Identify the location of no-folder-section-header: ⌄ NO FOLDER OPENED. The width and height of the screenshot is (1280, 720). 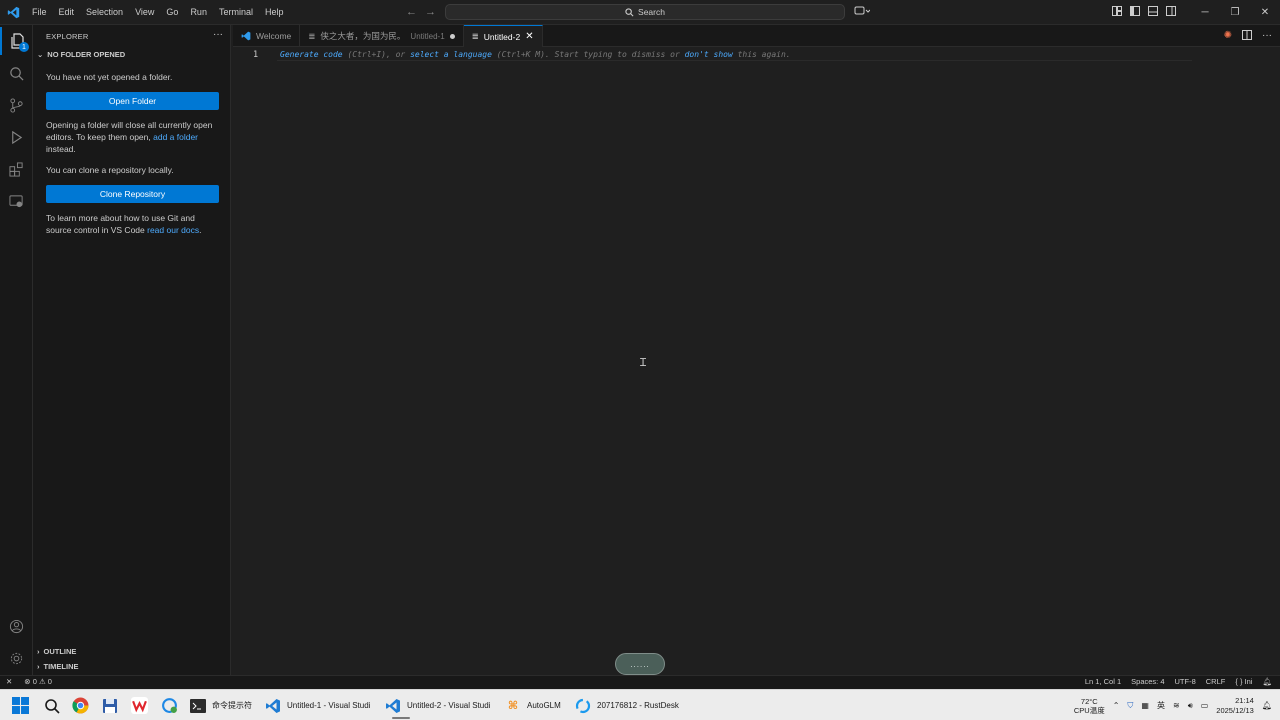
(81, 54).